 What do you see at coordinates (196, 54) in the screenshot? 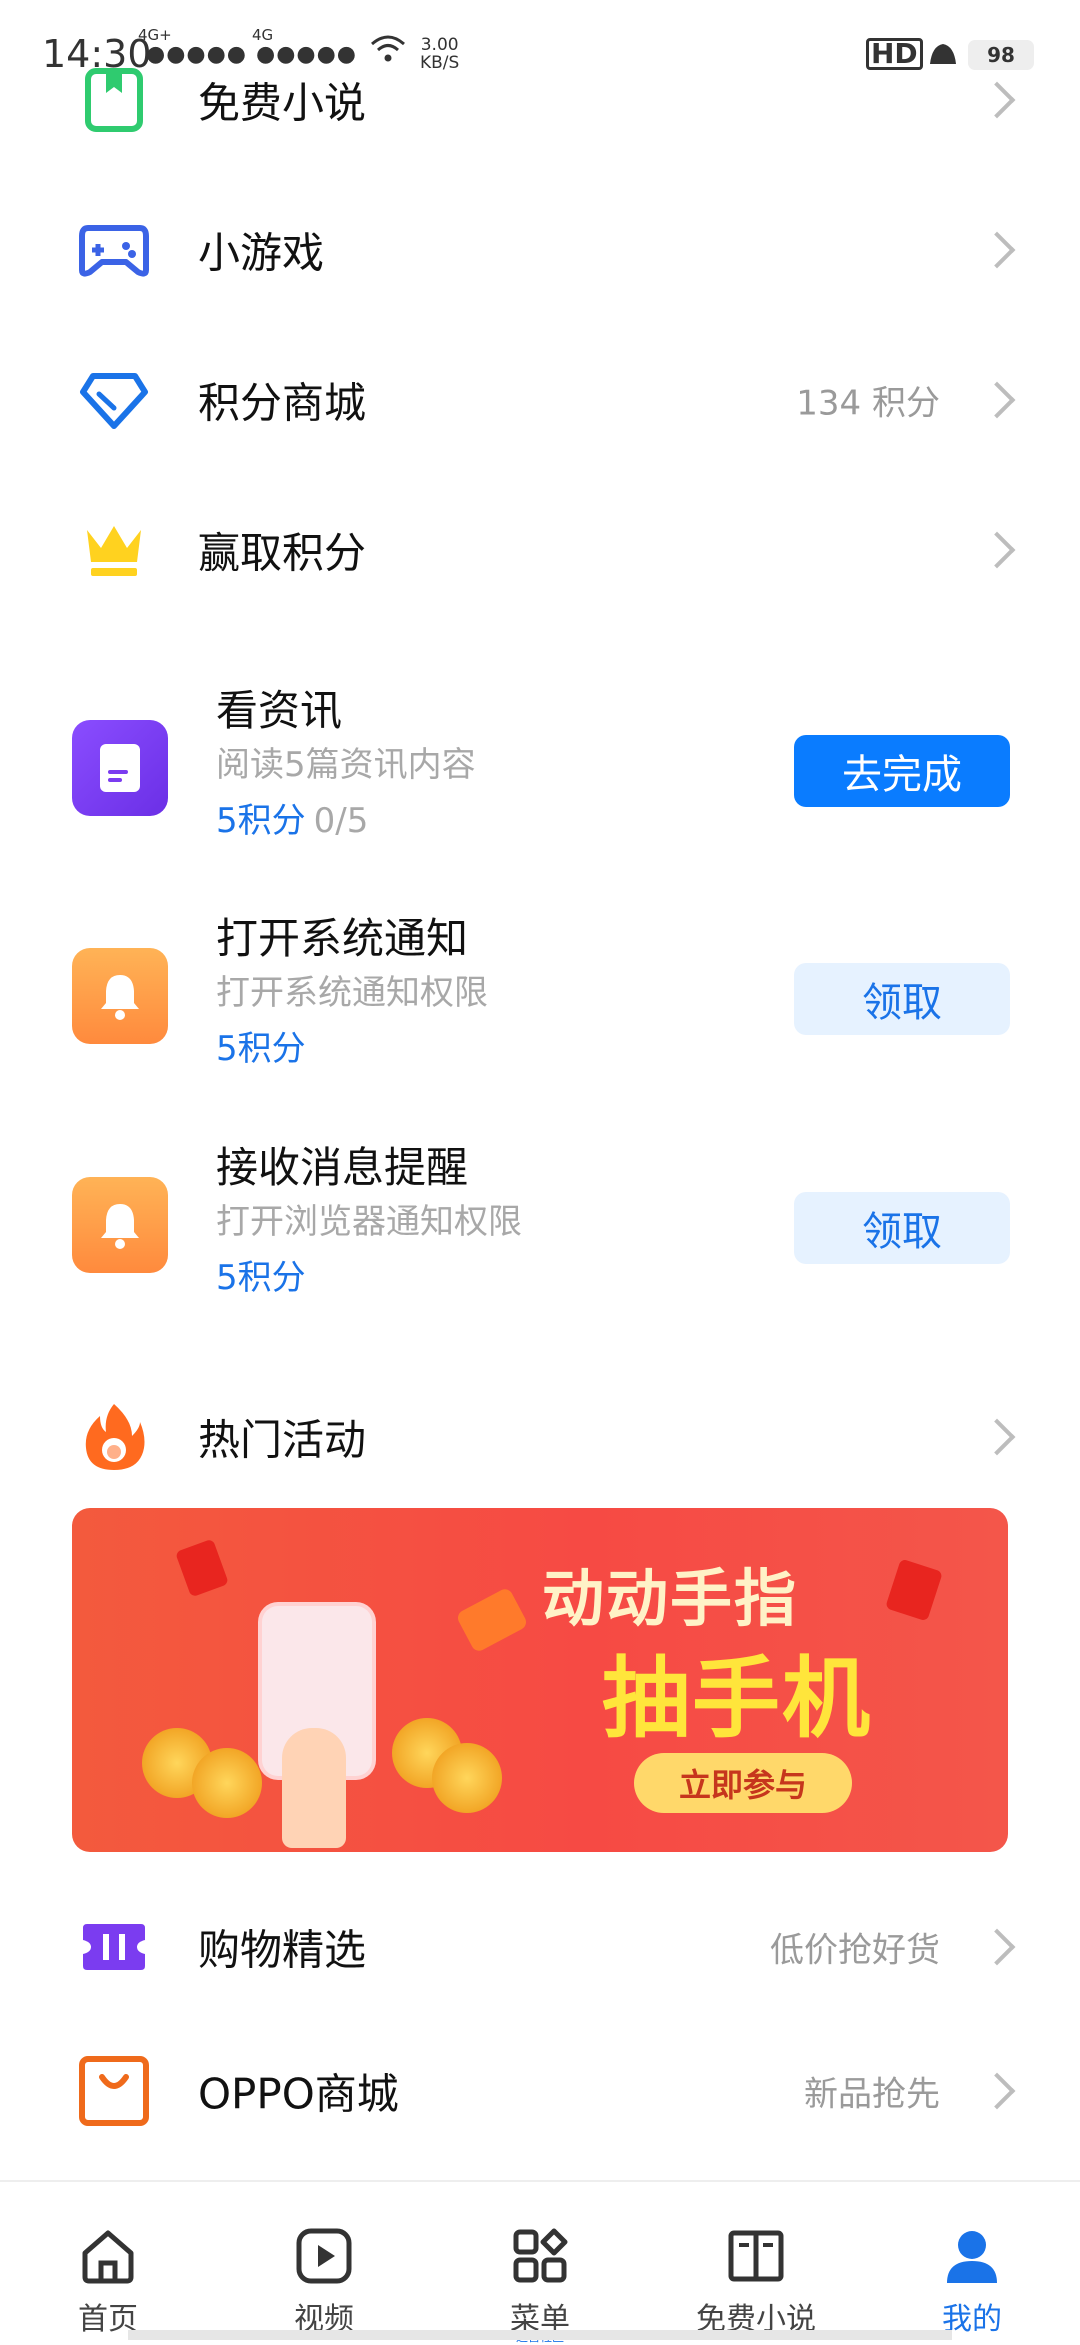
I see `signal-1-icon: ●●●●●` at bounding box center [196, 54].